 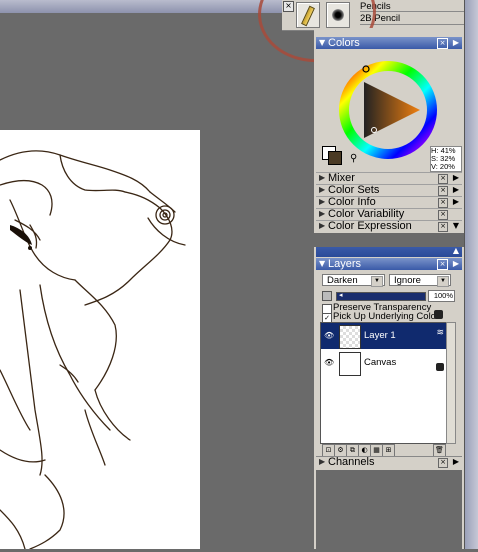 I want to click on layer-list-scrollbar, so click(x=451, y=383).